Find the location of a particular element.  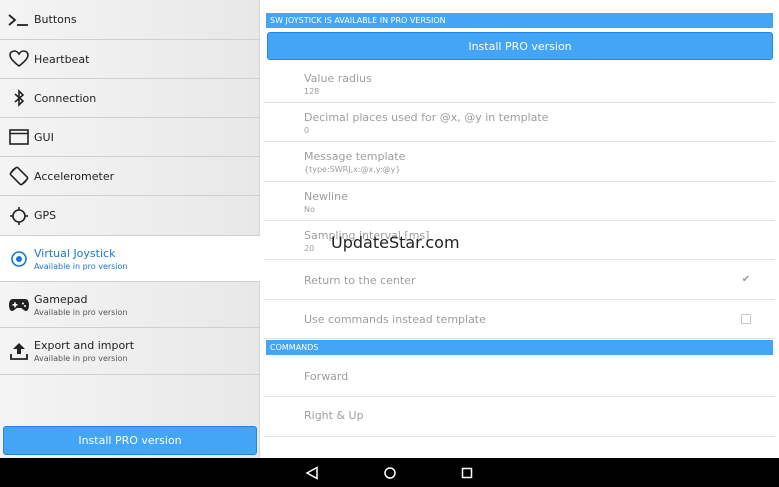

sidebar-item-gps: GPS is located at coordinates (130, 216).